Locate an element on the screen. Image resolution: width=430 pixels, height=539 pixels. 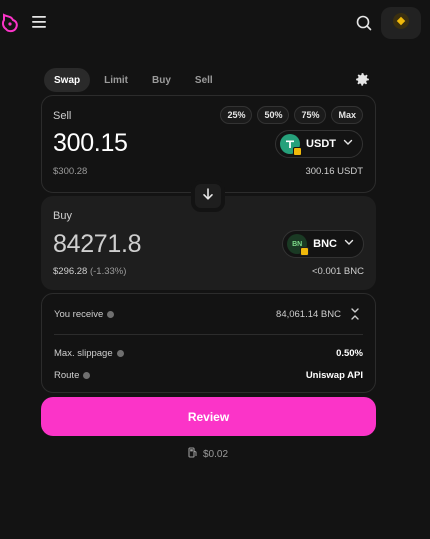
you-receive-row: You receive is located at coordinates (84, 314).